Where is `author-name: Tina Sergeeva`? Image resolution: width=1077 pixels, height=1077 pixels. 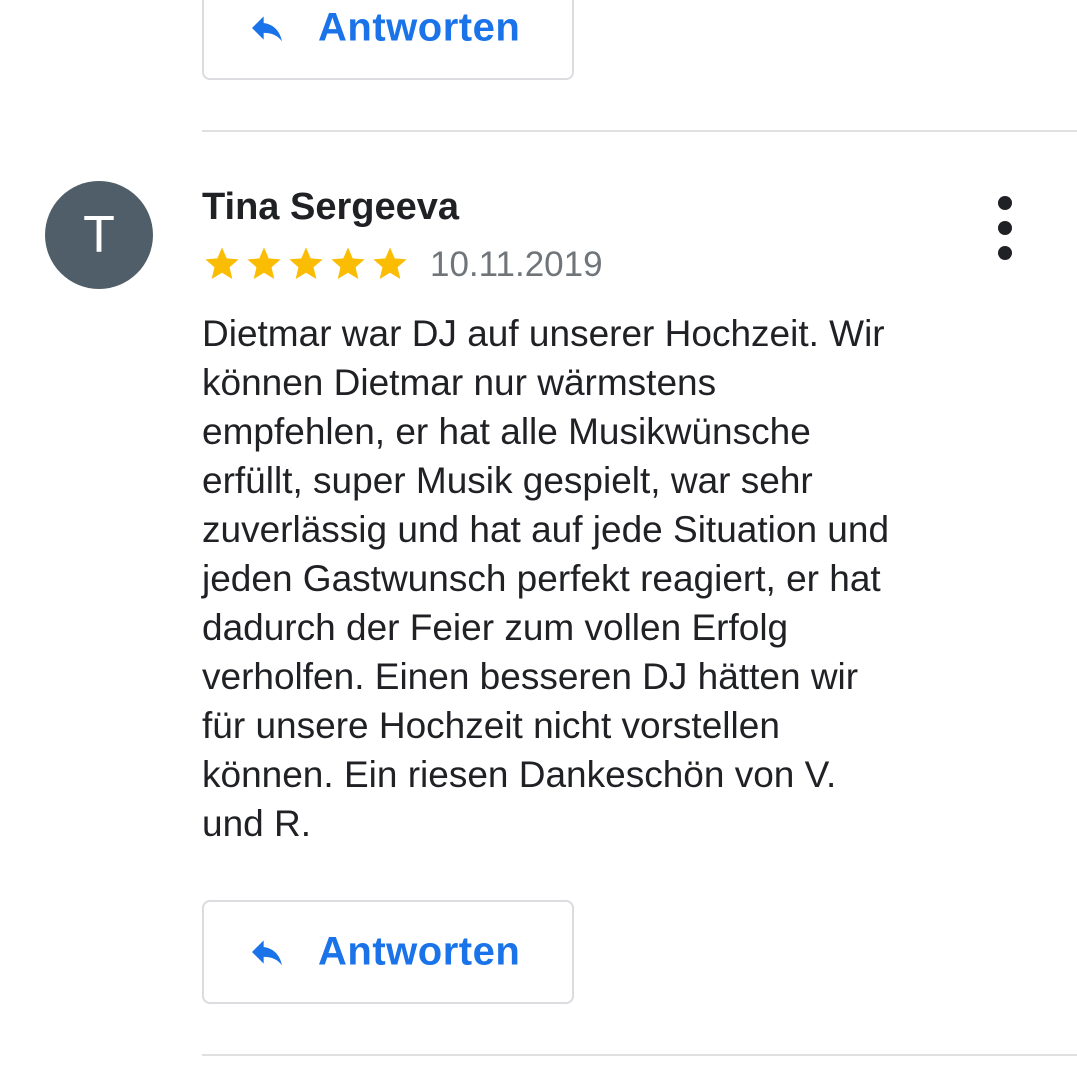 author-name: Tina Sergeeva is located at coordinates (330, 207).